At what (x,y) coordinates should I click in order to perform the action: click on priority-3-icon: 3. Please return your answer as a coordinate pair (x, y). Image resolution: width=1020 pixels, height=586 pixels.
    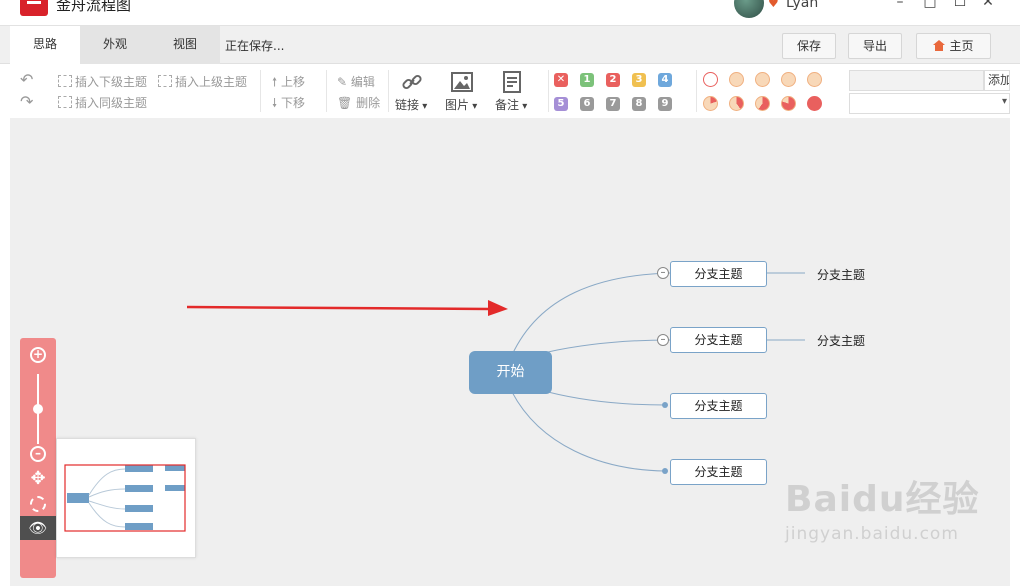
    Looking at the image, I should click on (639, 80).